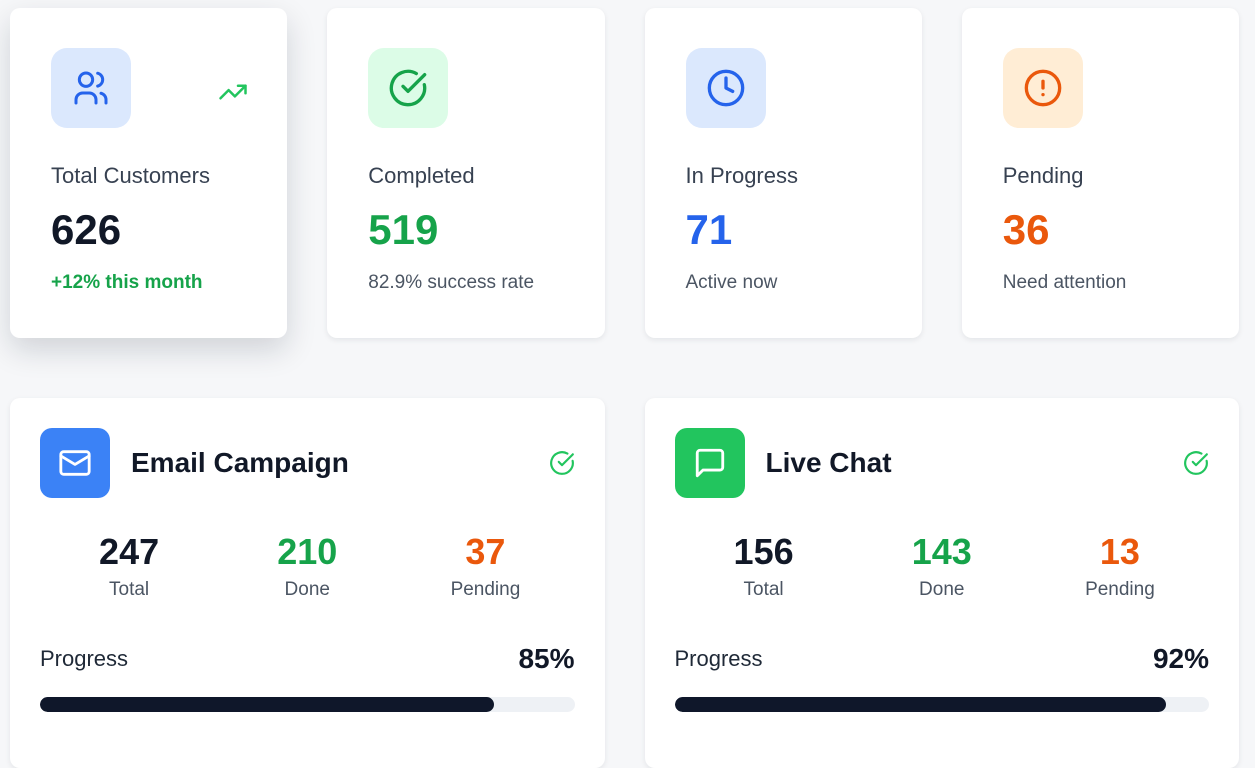 The width and height of the screenshot is (1255, 768). What do you see at coordinates (129, 551) in the screenshot?
I see `metric-value: 247` at bounding box center [129, 551].